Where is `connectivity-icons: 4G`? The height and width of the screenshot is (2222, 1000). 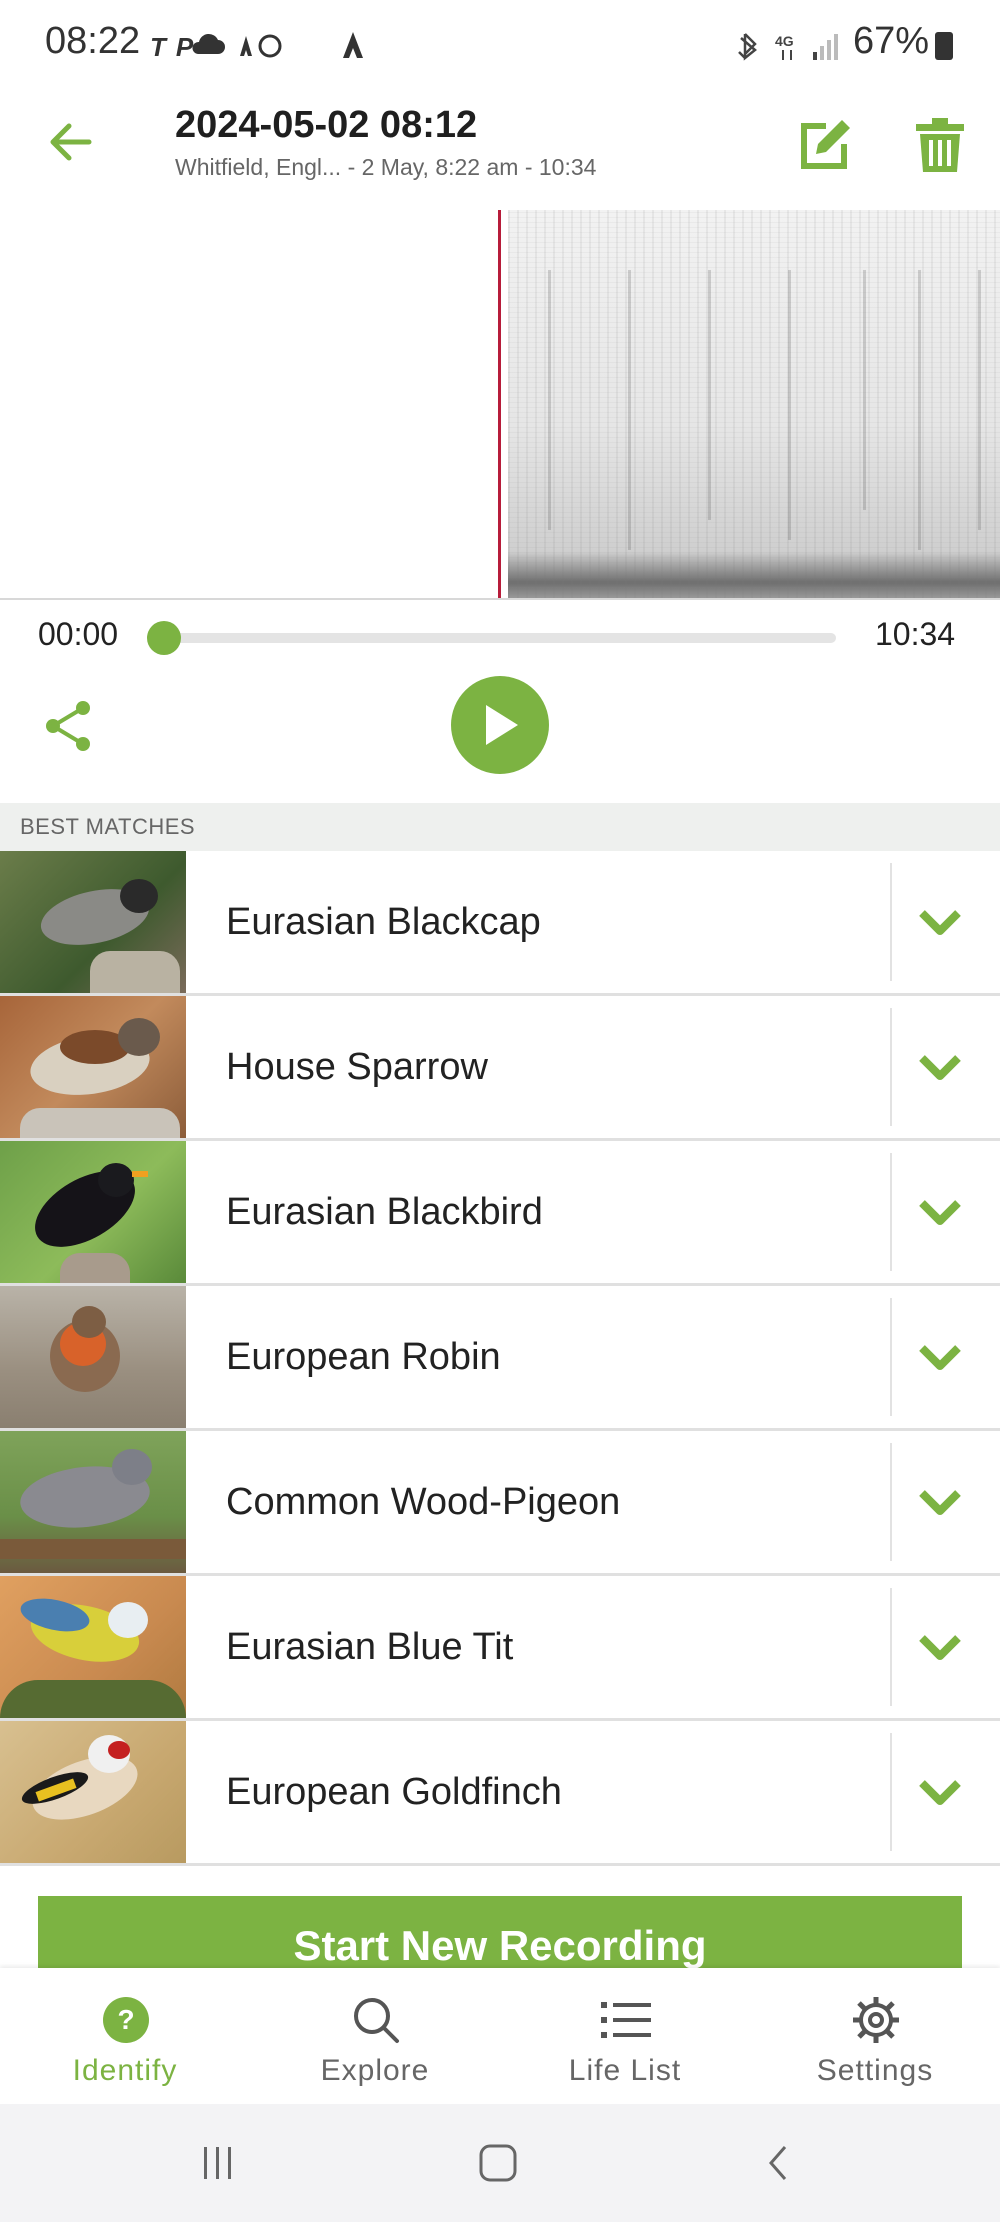
connectivity-icons: 4G is located at coordinates (790, 49).